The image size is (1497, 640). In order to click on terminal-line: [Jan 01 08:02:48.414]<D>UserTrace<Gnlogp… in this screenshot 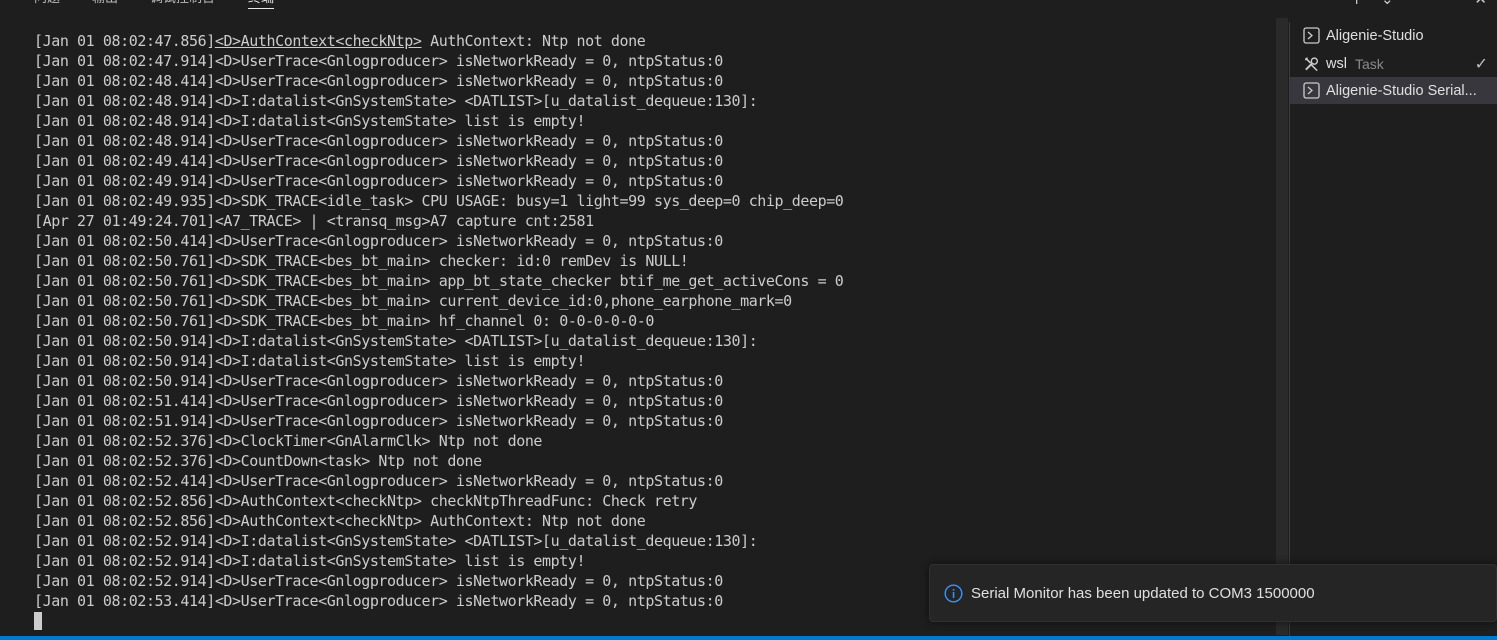, I will do `click(378, 81)`.